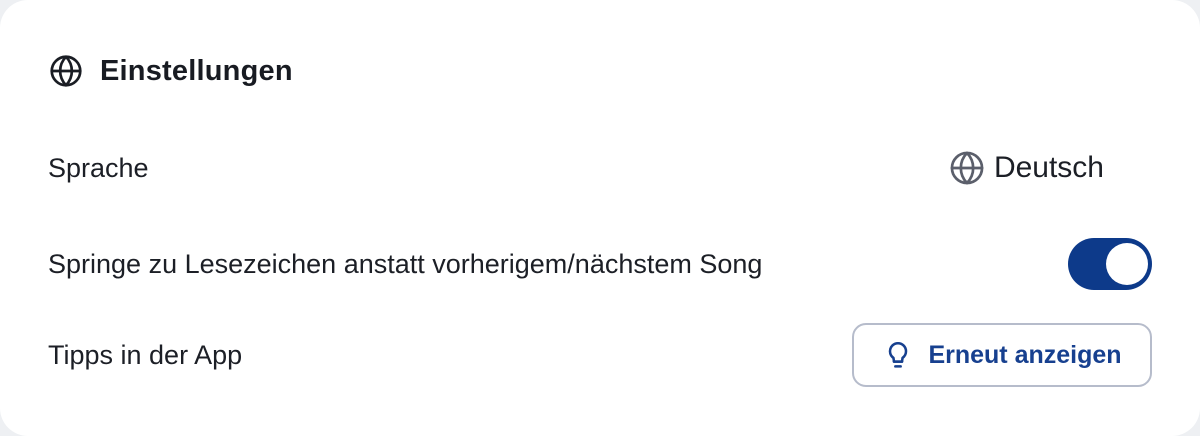  I want to click on language-row: Sprache Deutsch, so click(600, 168).